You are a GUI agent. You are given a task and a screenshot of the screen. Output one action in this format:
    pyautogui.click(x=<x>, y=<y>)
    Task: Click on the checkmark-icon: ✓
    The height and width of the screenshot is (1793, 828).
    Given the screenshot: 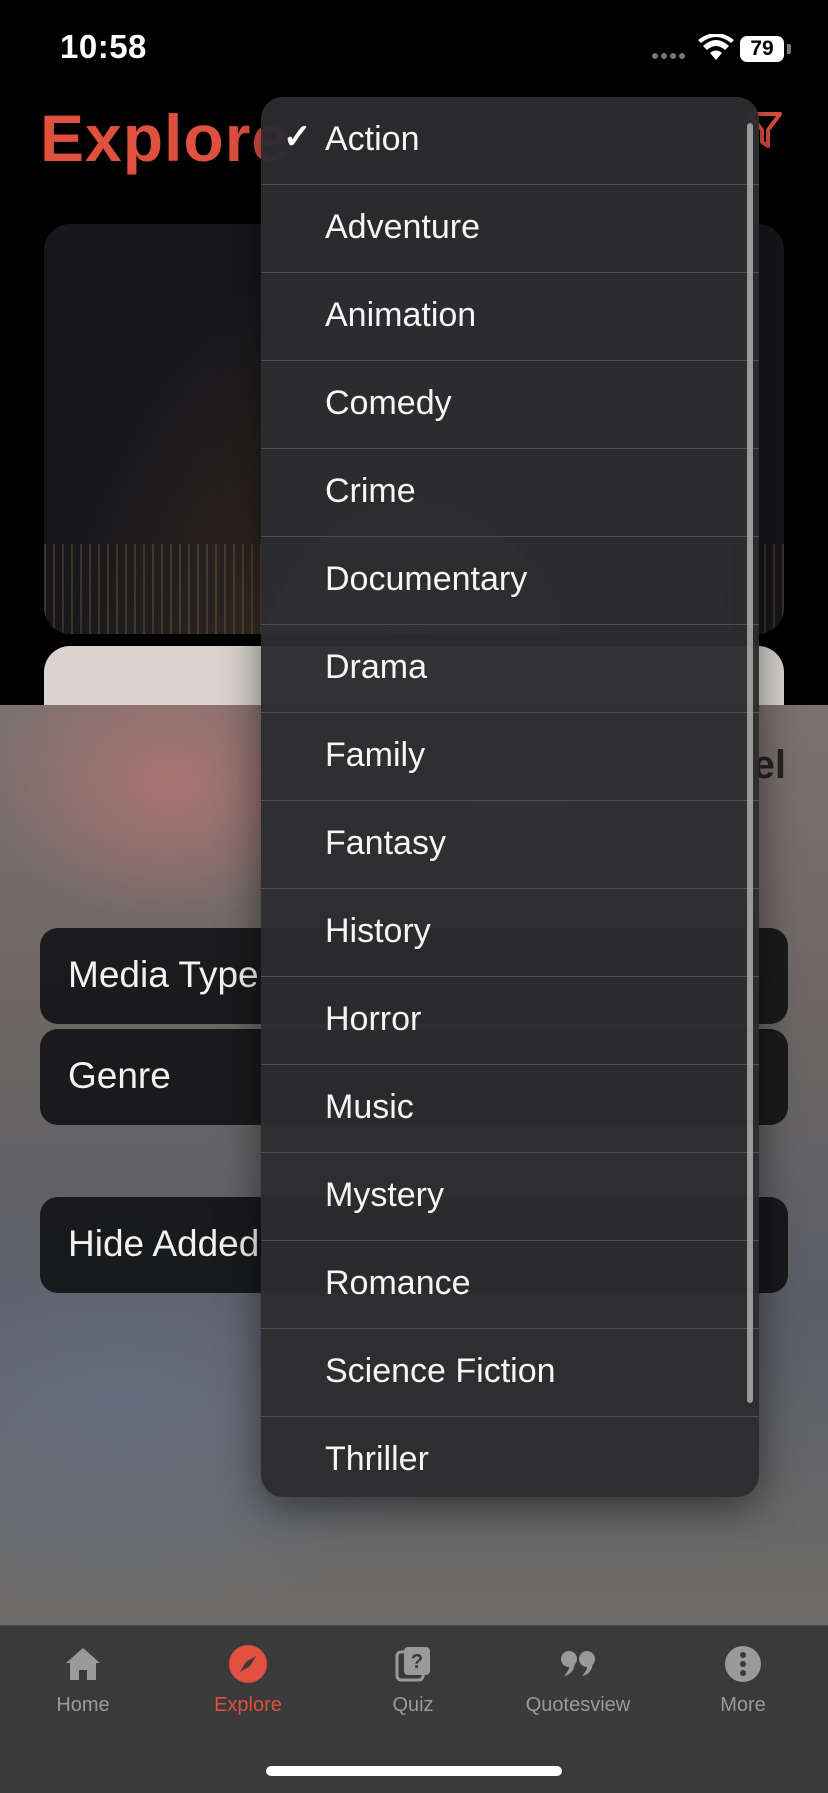 What is the action you would take?
    pyautogui.click(x=297, y=137)
    